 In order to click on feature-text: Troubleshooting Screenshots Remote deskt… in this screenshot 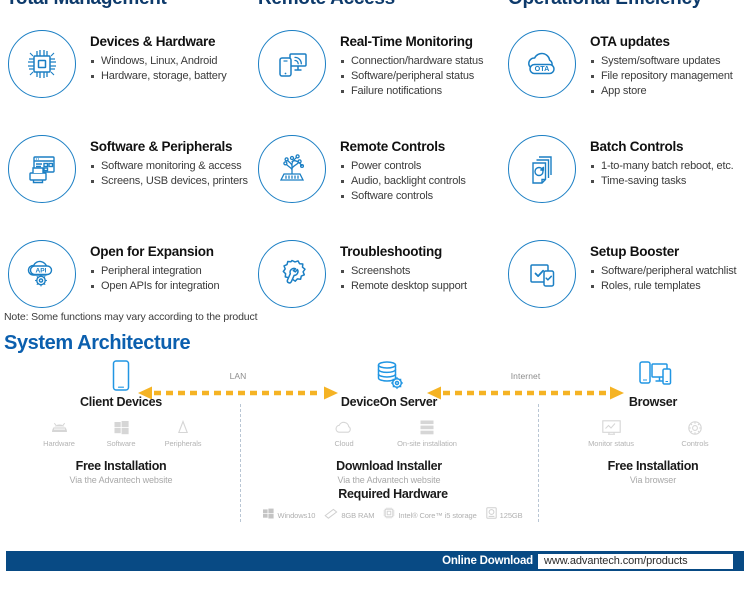, I will do `click(421, 269)`.